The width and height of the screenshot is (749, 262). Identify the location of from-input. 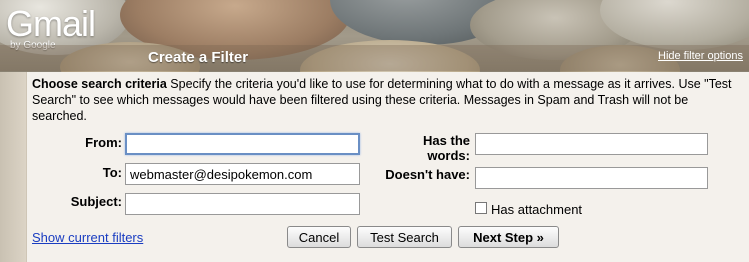
(242, 144).